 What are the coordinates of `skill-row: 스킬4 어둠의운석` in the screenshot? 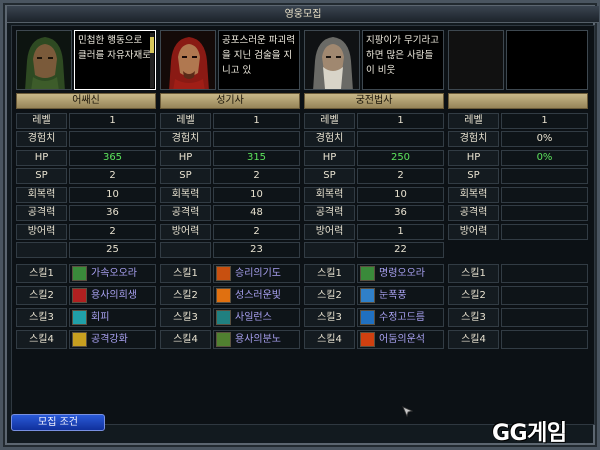 It's located at (374, 339).